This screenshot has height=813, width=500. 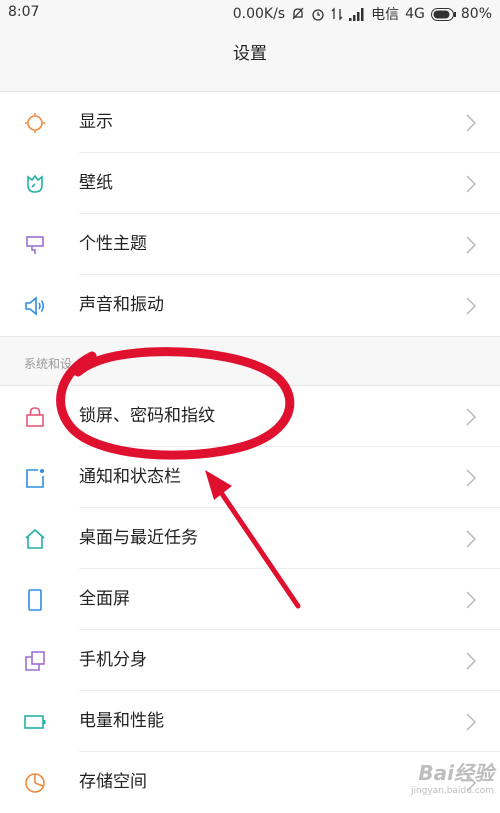 What do you see at coordinates (250, 416) in the screenshot?
I see `settings-item-lock-screen: 锁屏、密码和指纹` at bounding box center [250, 416].